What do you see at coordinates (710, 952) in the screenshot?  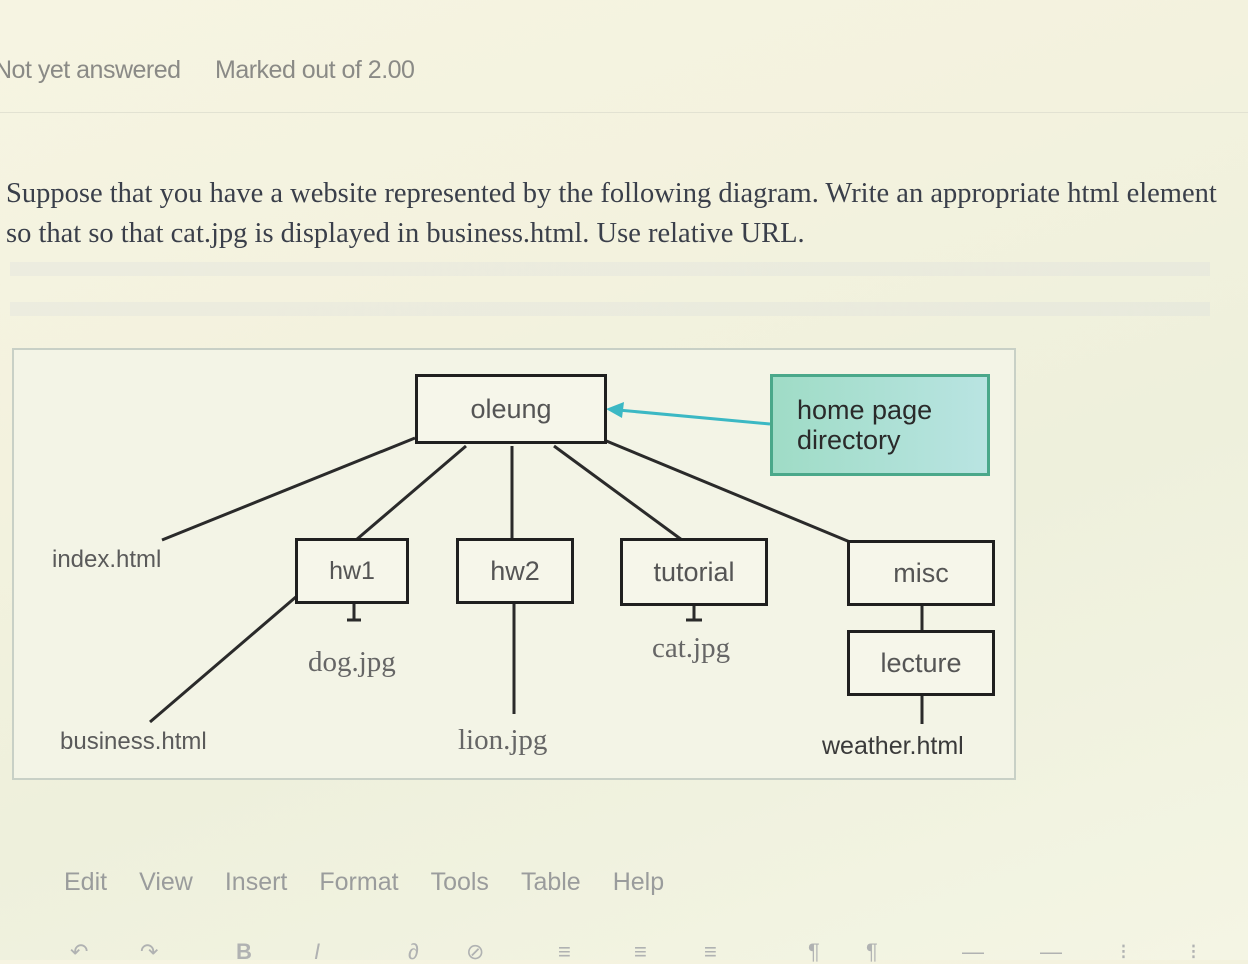 I see `align-right-icon: ≡` at bounding box center [710, 952].